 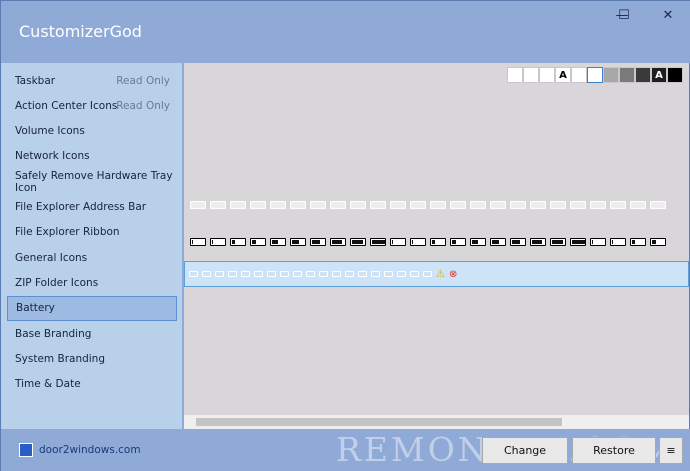 What do you see at coordinates (611, 75) in the screenshot?
I see `grey-swatch` at bounding box center [611, 75].